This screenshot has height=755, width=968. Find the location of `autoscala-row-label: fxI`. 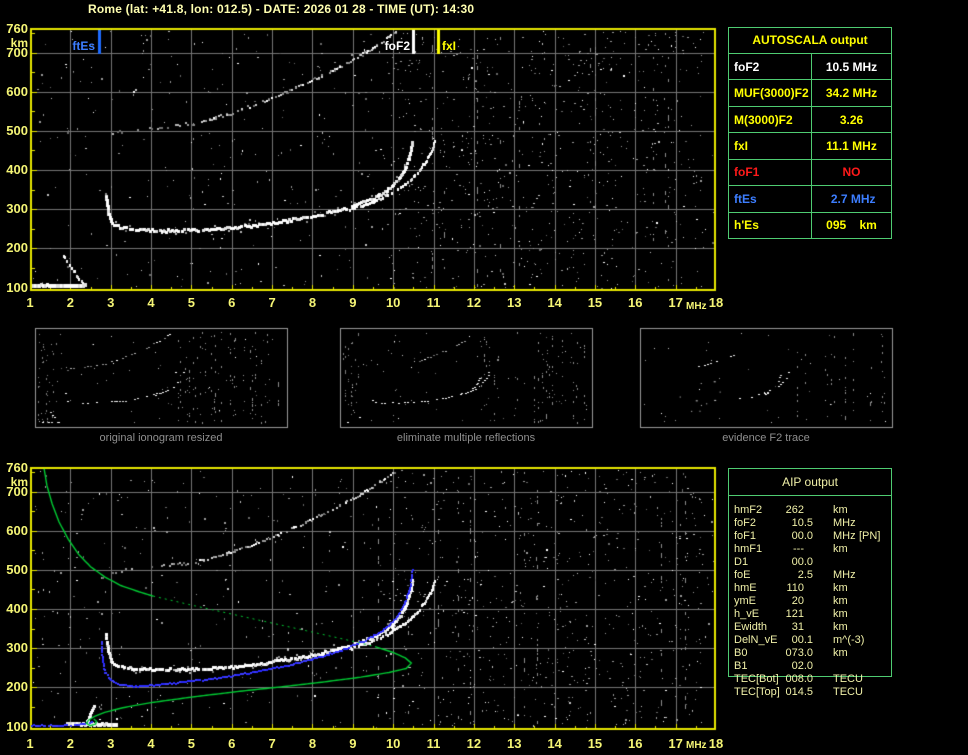

autoscala-row-label: fxI is located at coordinates (770, 146).